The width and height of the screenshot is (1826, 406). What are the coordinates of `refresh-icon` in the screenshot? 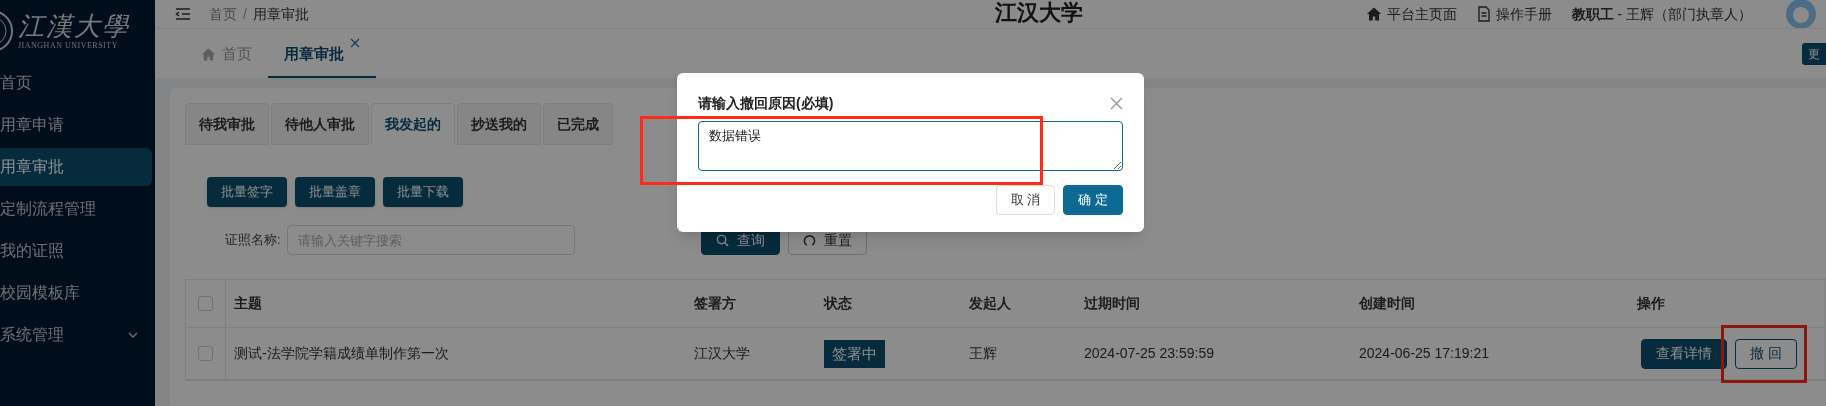 It's located at (809, 240).